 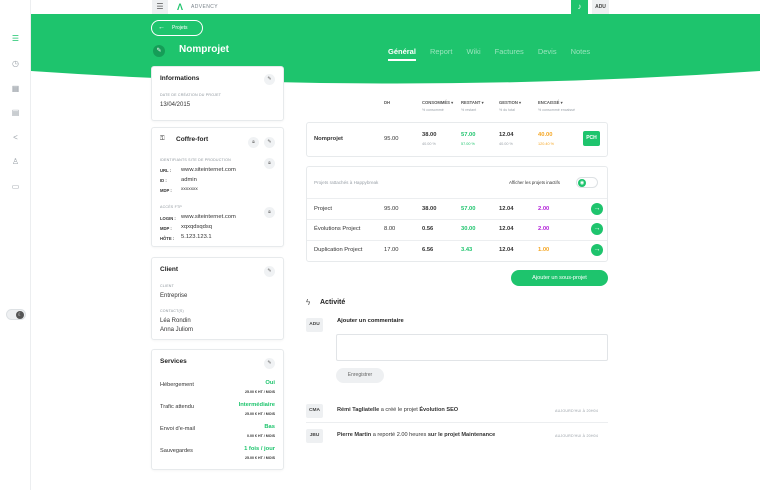 I want to click on chat-icon: ▭, so click(x=15, y=186).